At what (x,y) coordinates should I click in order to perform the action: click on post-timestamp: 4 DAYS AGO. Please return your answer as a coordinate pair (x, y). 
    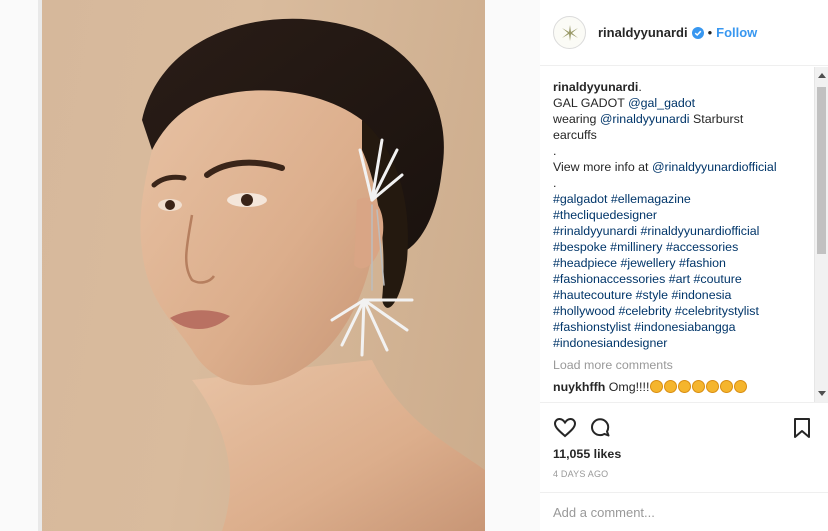
    Looking at the image, I should click on (580, 474).